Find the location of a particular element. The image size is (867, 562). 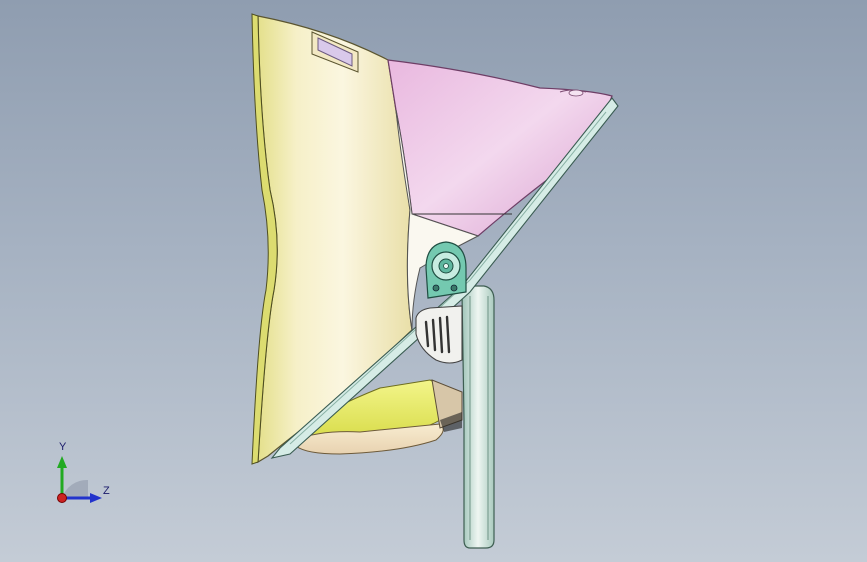

y-axis-arrow is located at coordinates (62, 462).